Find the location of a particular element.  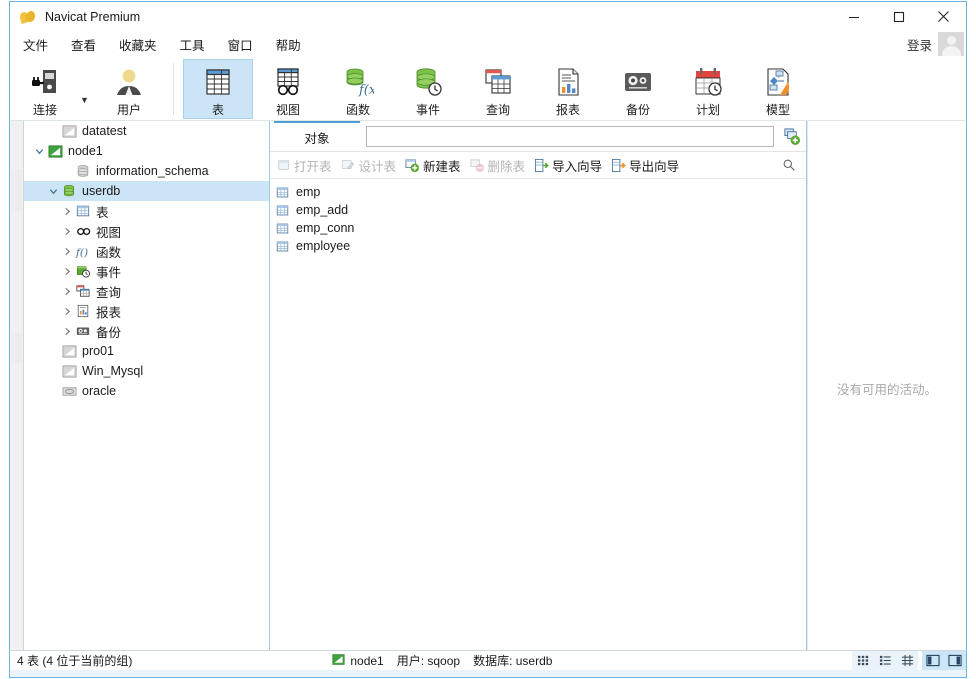

grid-view-icon is located at coordinates (863, 660).